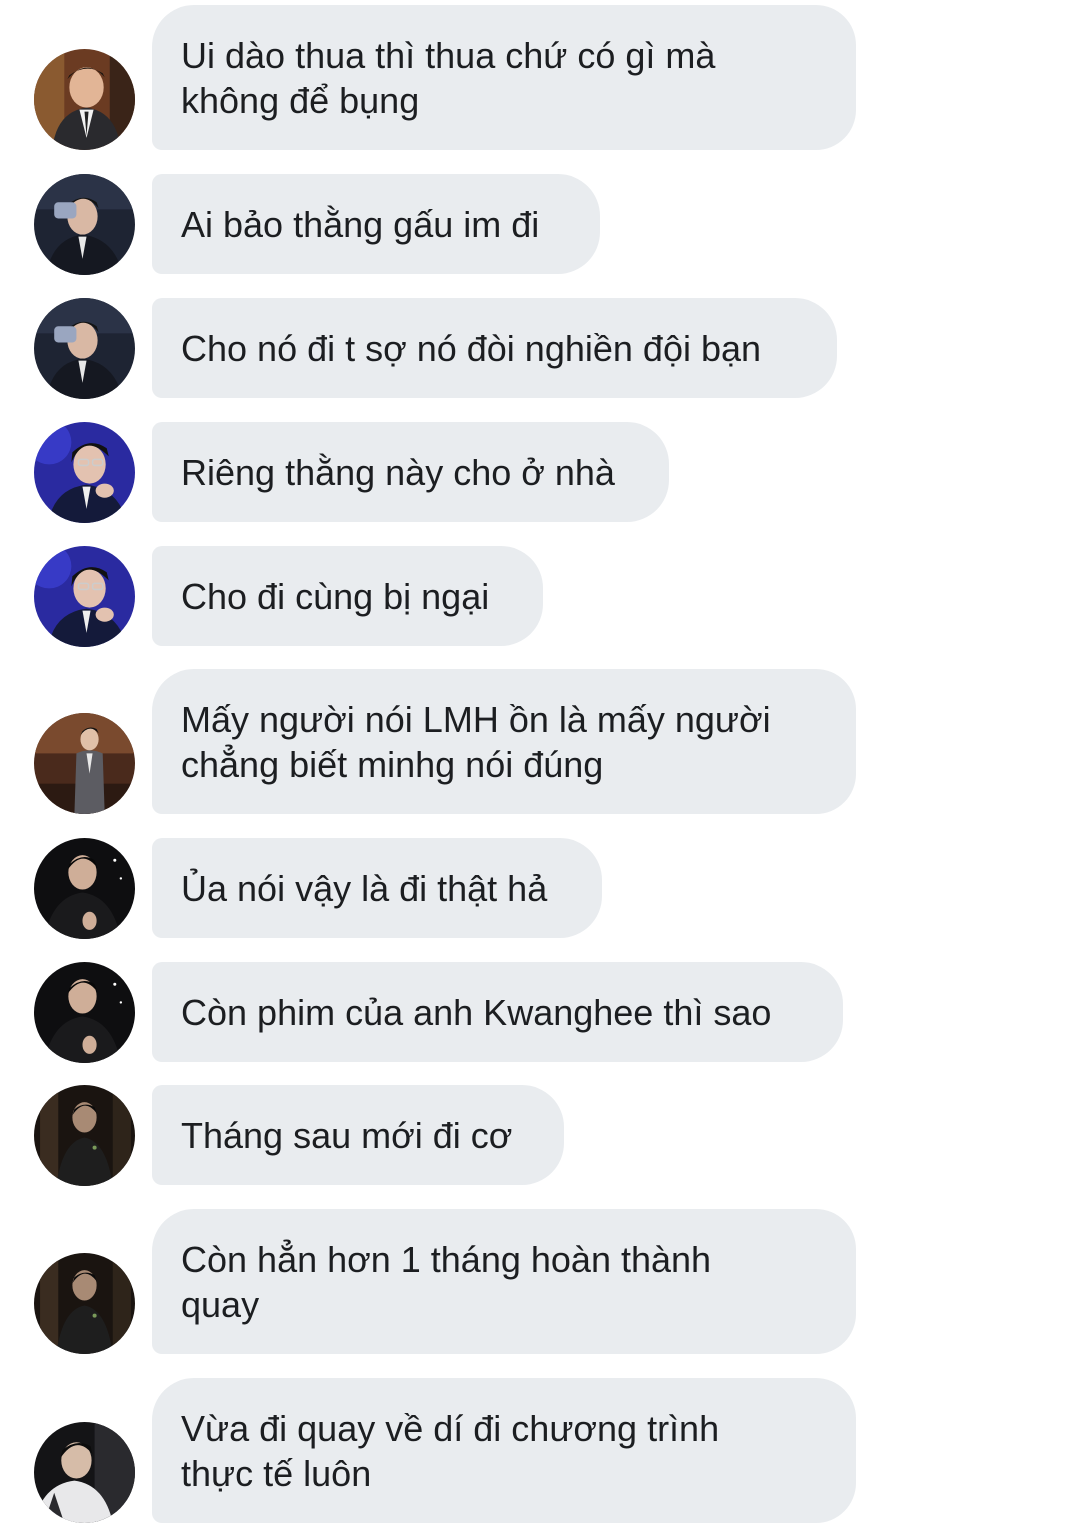 This screenshot has width=1080, height=1529. What do you see at coordinates (497, 1012) in the screenshot?
I see `message-bubble: Còn phim của anh Kwanghee thì sao` at bounding box center [497, 1012].